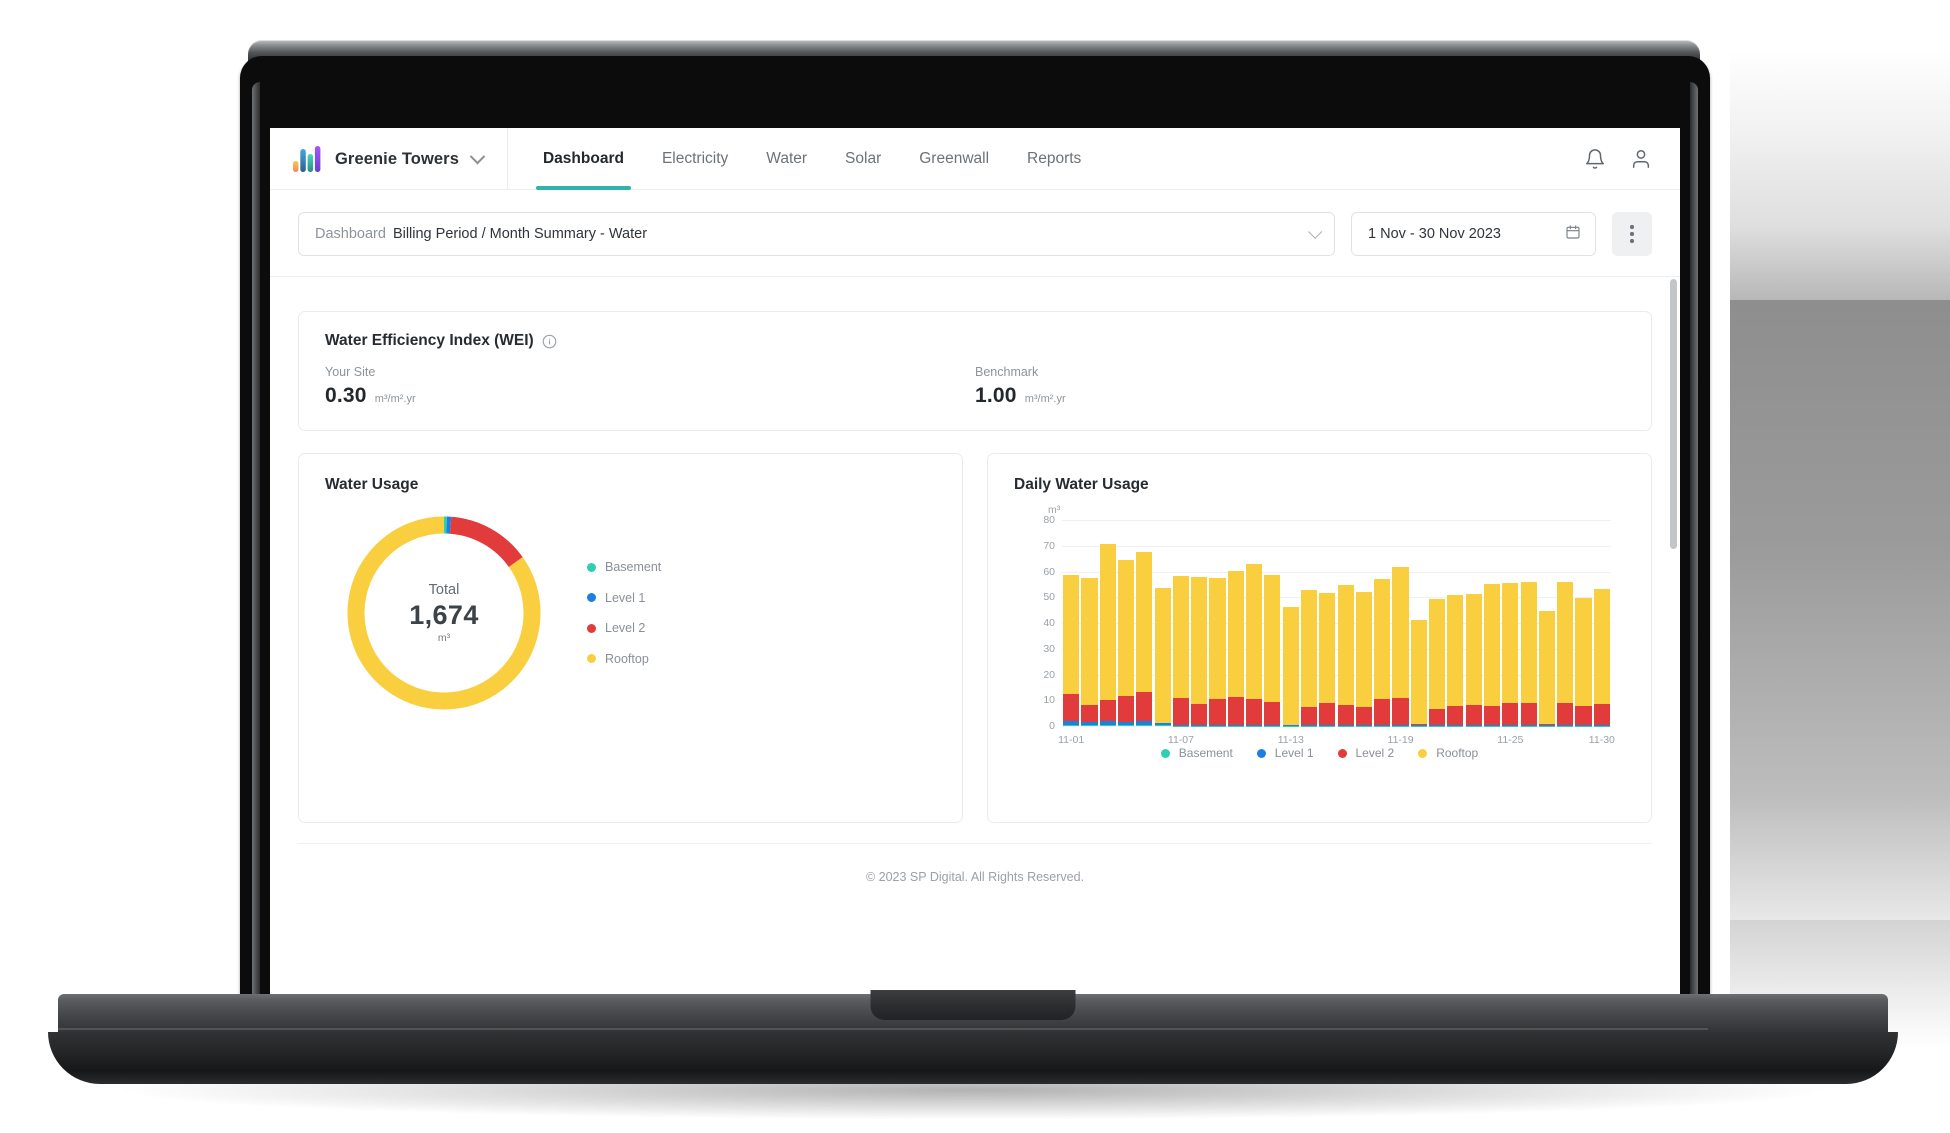  Describe the element at coordinates (1448, 753) in the screenshot. I see `bar-legend-item: Rooftop` at that location.